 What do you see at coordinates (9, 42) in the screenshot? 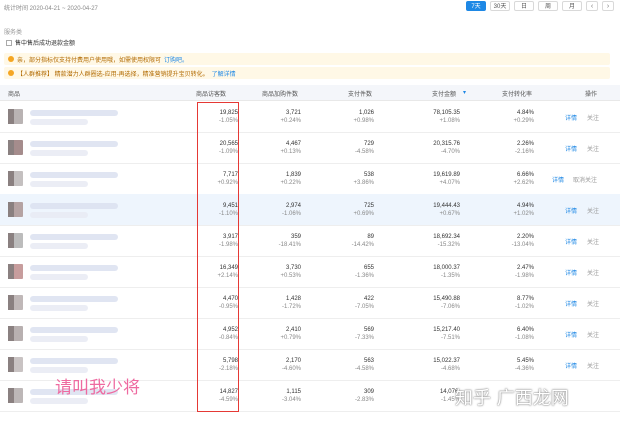
I see `refund-checkbox` at bounding box center [9, 42].